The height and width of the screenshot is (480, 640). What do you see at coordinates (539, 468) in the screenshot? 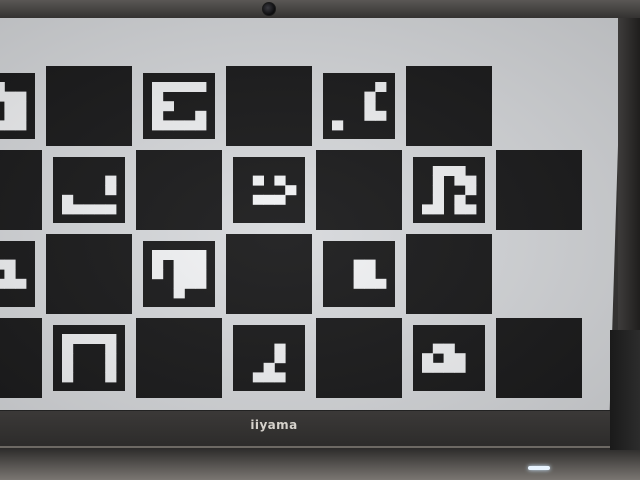
I see `power-led-icon` at bounding box center [539, 468].